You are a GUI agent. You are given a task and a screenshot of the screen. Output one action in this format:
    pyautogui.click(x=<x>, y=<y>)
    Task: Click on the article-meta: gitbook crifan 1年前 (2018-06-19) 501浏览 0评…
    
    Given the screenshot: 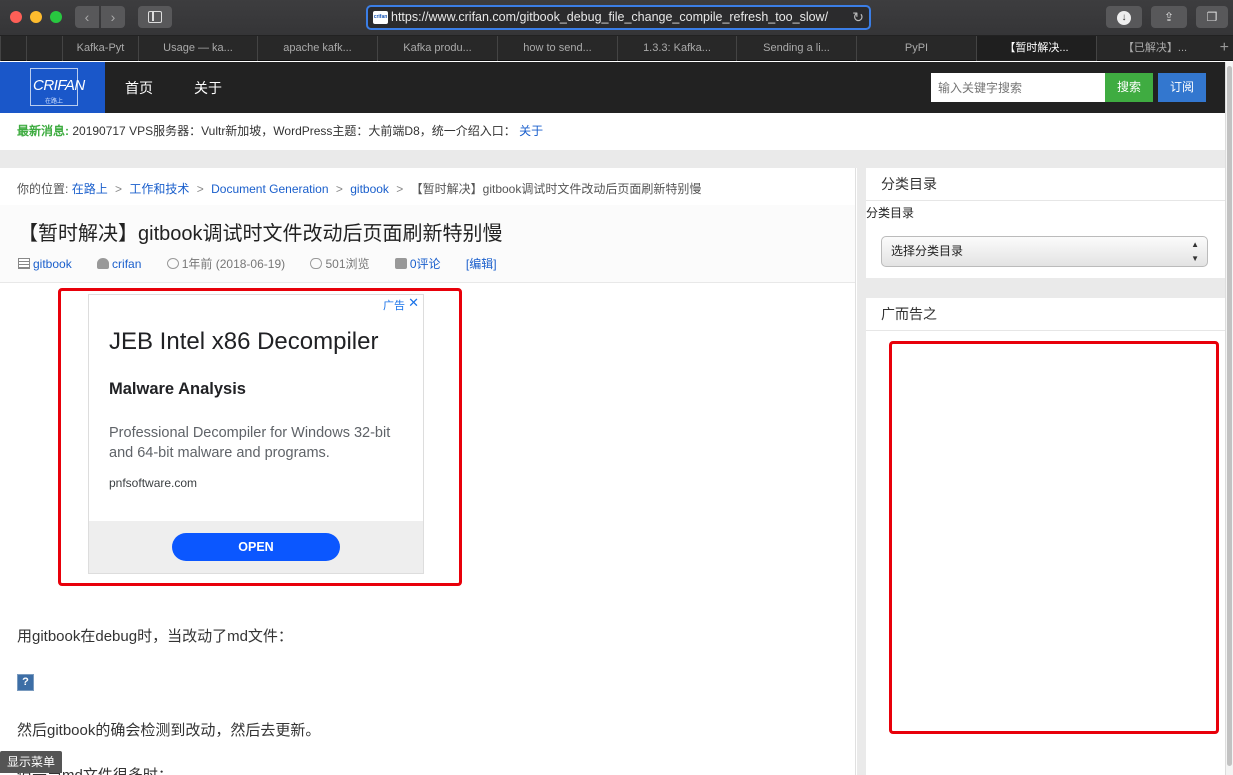 What is the action you would take?
    pyautogui.click(x=268, y=263)
    